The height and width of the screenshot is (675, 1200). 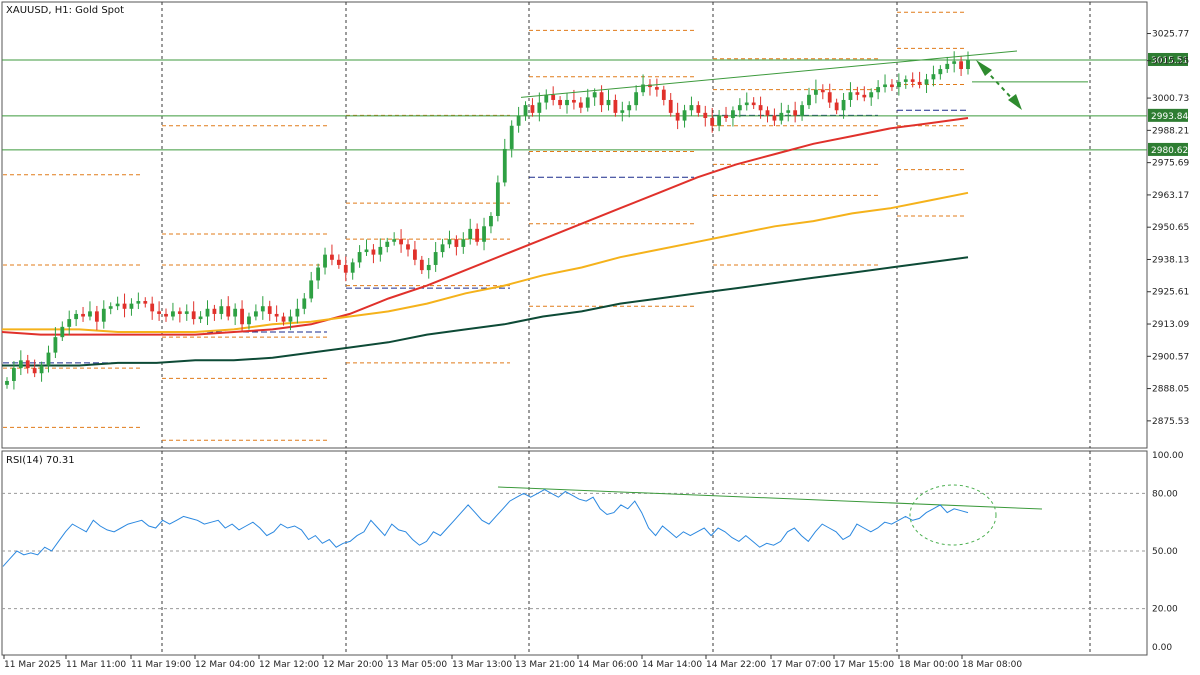 I want to click on price-tick-label: 3025.77, so click(x=1170, y=35).